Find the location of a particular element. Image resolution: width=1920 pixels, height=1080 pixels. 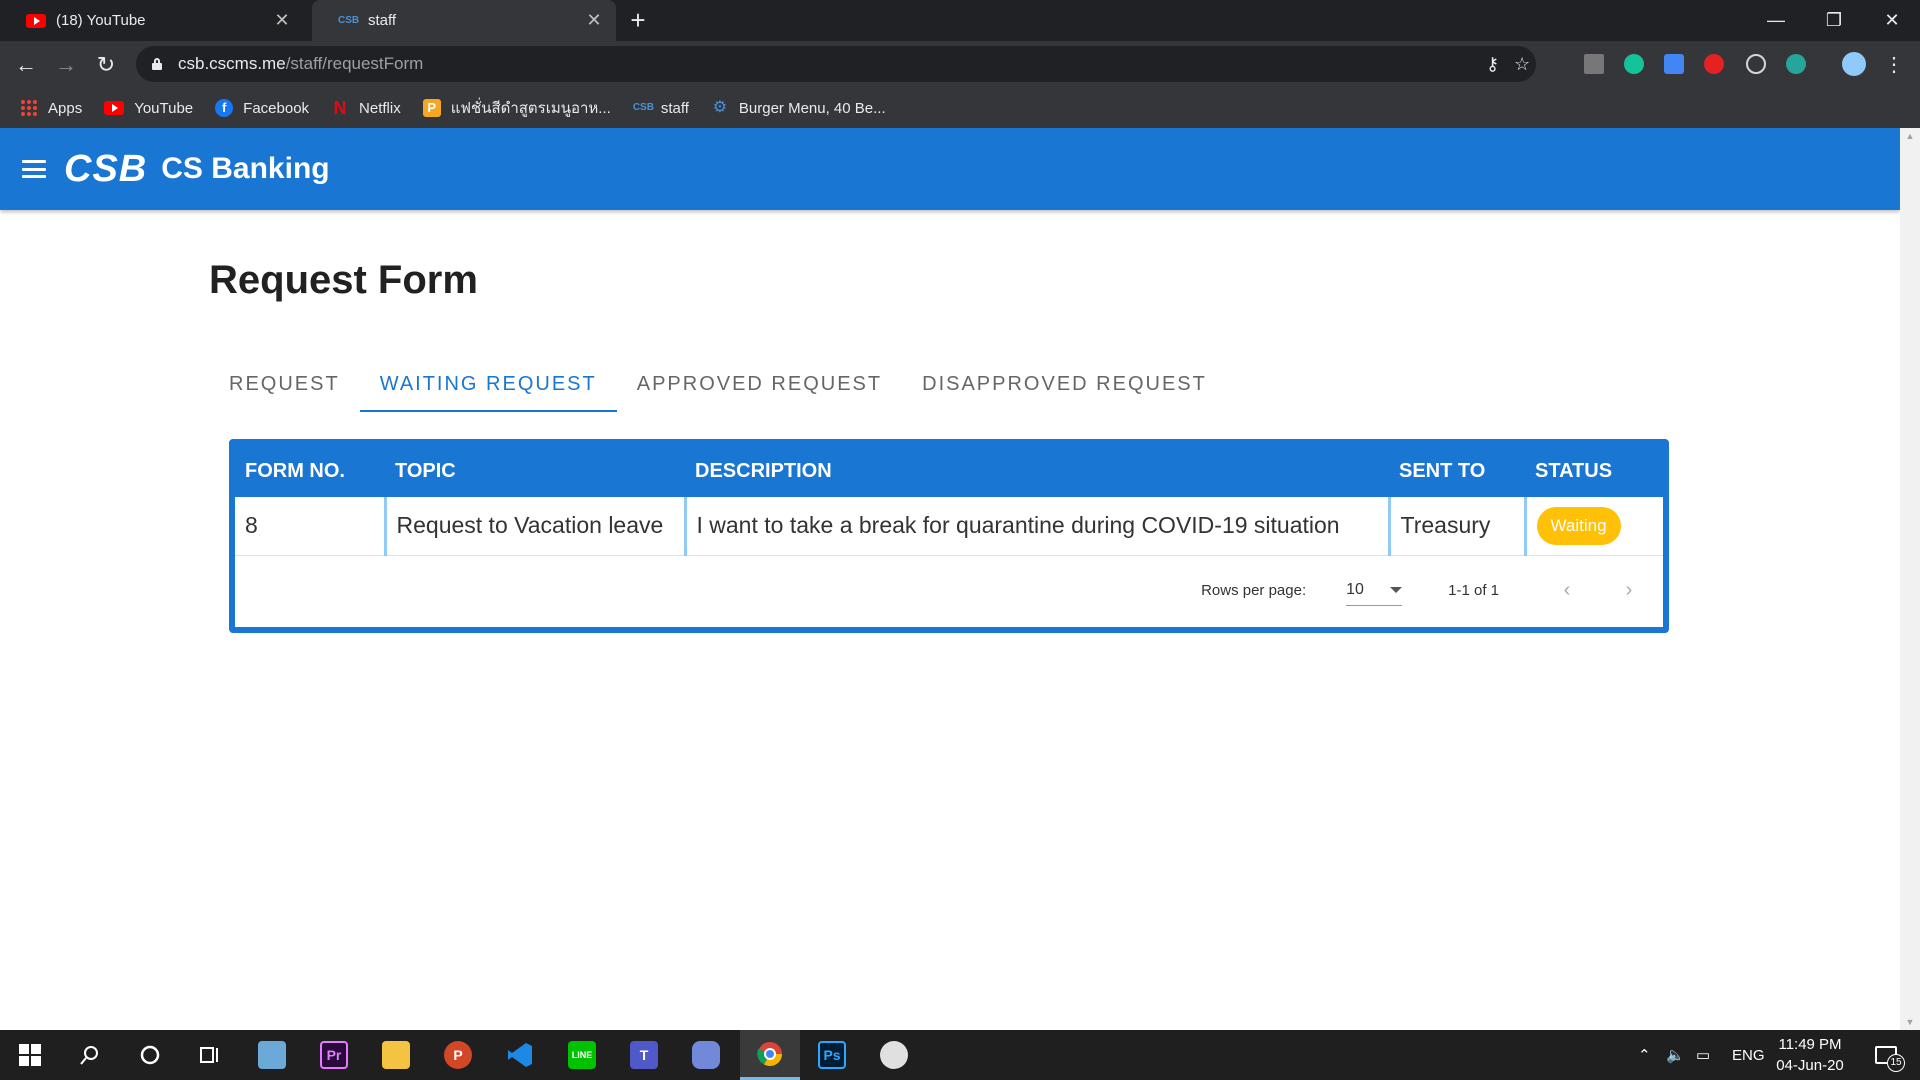

browser-tab-youtube: (18) YouTube ✕ is located at coordinates (152, 20).